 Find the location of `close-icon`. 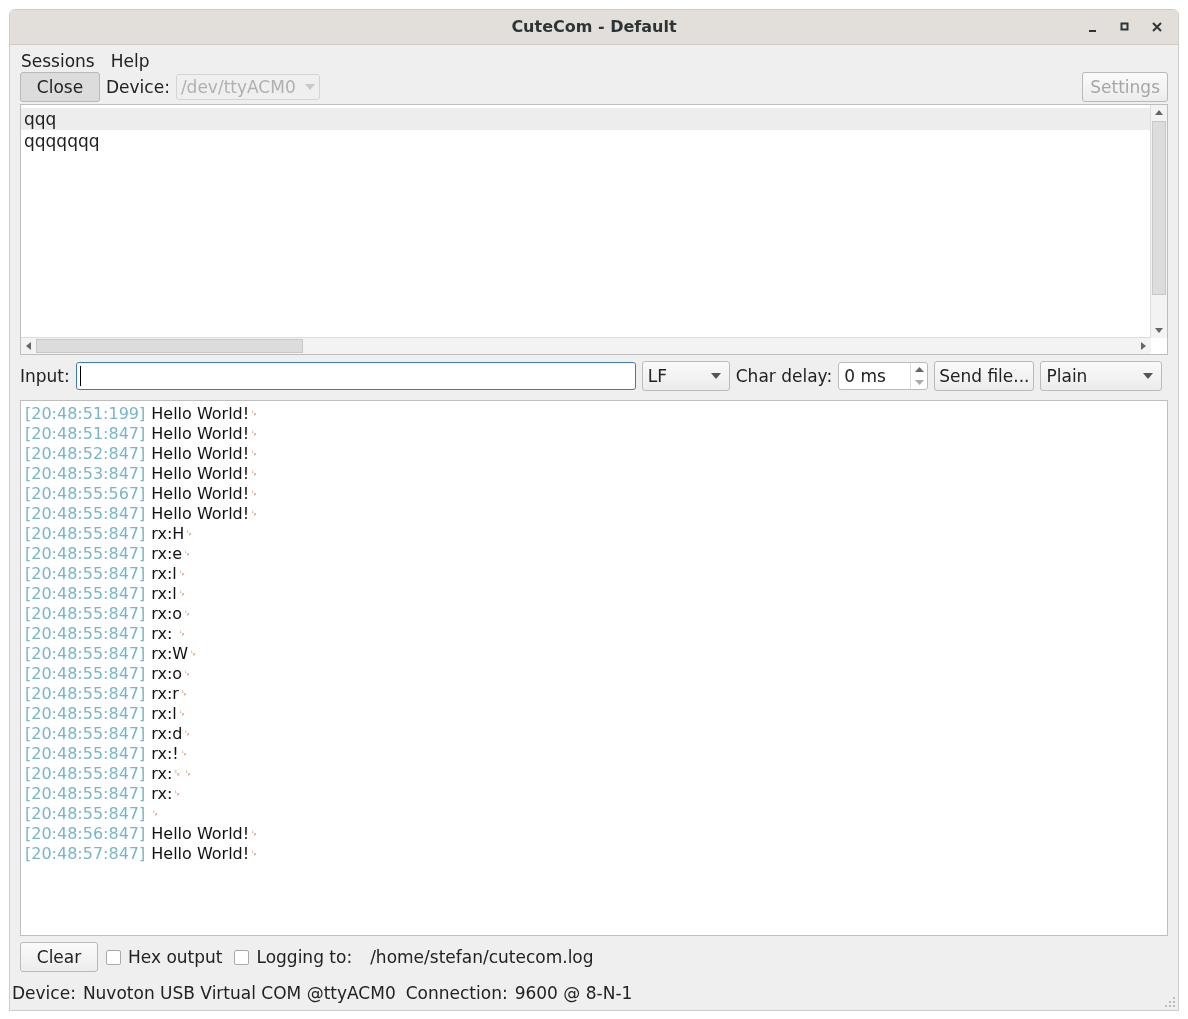

close-icon is located at coordinates (1157, 27).